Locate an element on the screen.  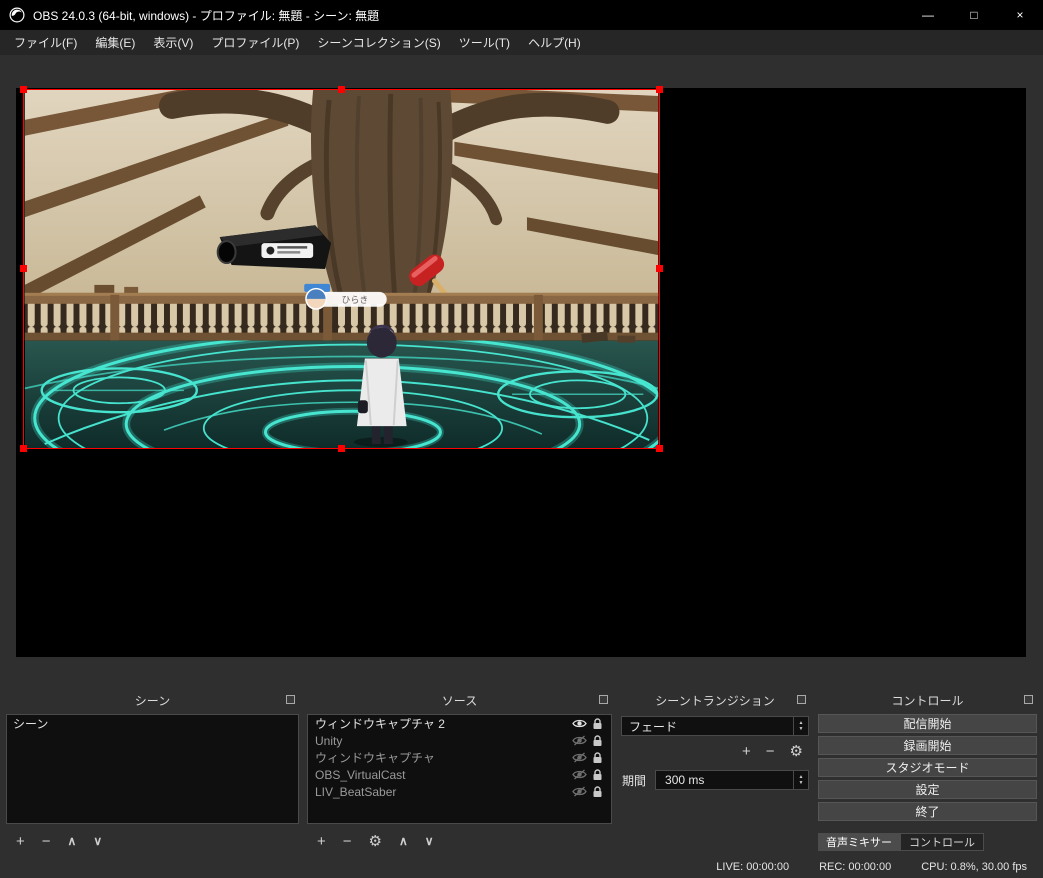
scene-name: シーン is located at coordinates (31, 724).